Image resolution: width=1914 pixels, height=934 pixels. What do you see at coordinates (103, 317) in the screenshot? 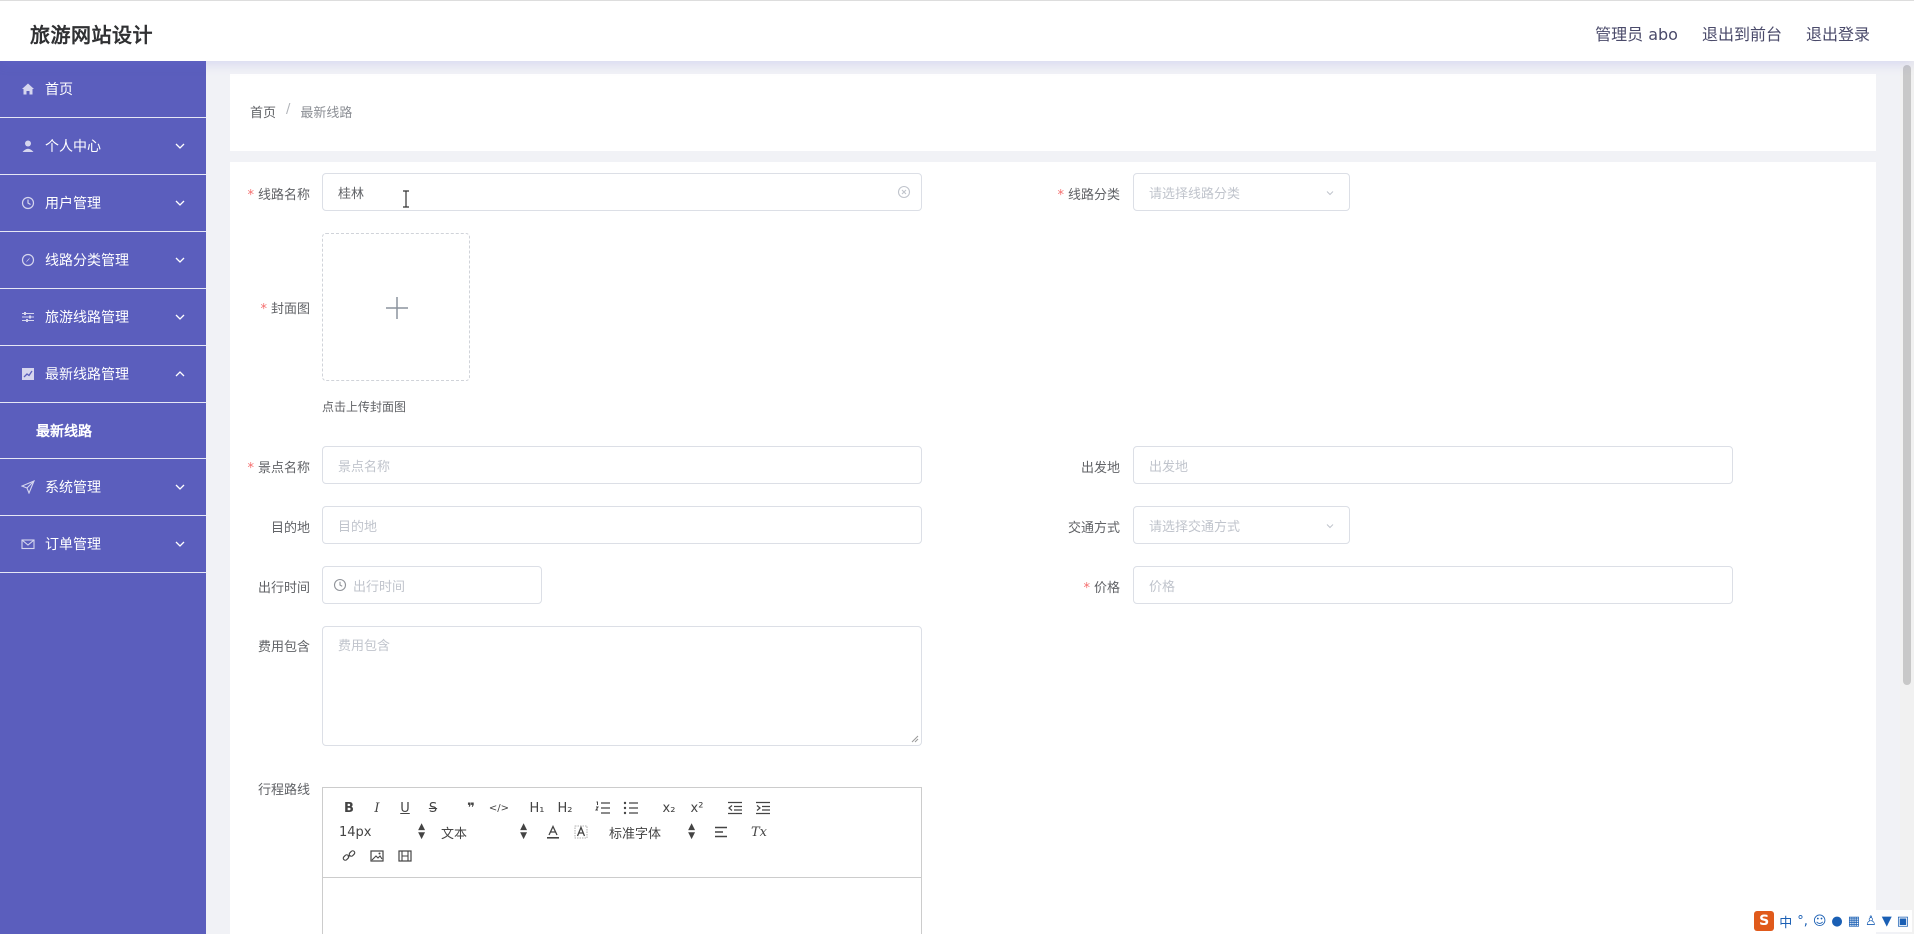
I see `sidebar-item-travel-route-management: 旅游线路管理` at bounding box center [103, 317].